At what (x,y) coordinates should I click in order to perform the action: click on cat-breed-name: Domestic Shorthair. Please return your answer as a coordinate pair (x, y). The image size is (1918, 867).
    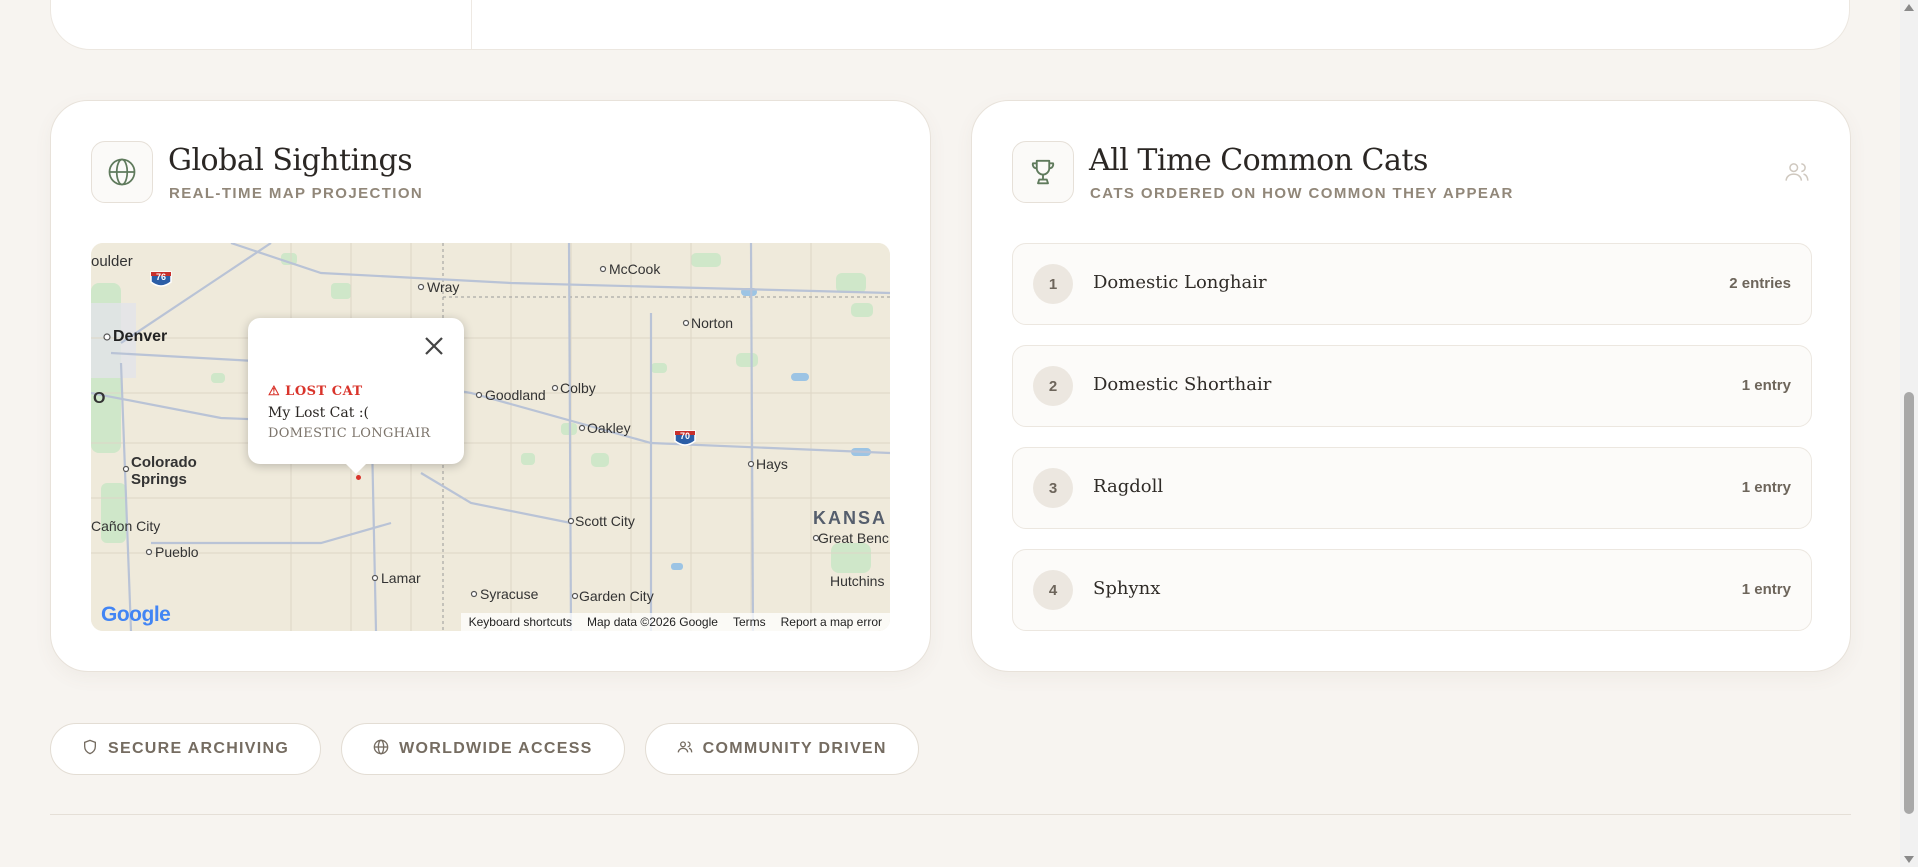
    Looking at the image, I should click on (1182, 384).